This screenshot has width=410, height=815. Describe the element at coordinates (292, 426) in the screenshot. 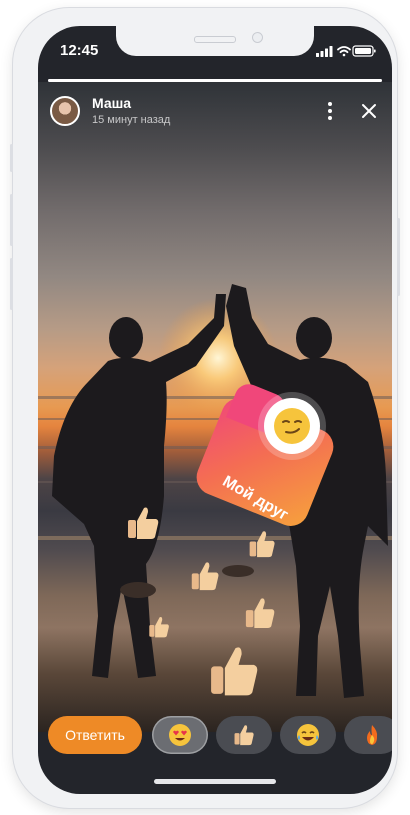

I see `smirking-face-emoji-icon` at that location.